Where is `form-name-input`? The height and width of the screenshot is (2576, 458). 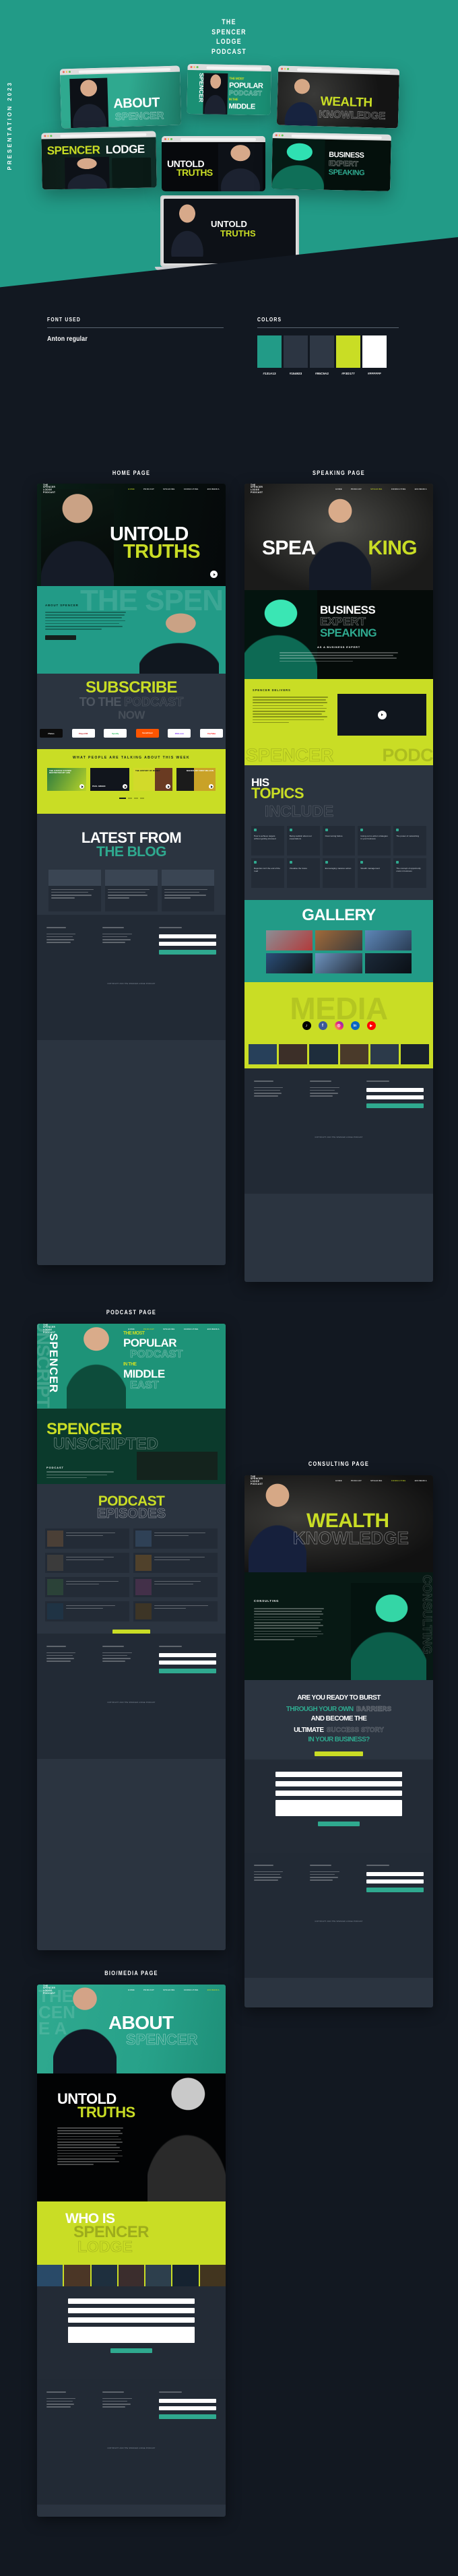
form-name-input is located at coordinates (338, 1774).